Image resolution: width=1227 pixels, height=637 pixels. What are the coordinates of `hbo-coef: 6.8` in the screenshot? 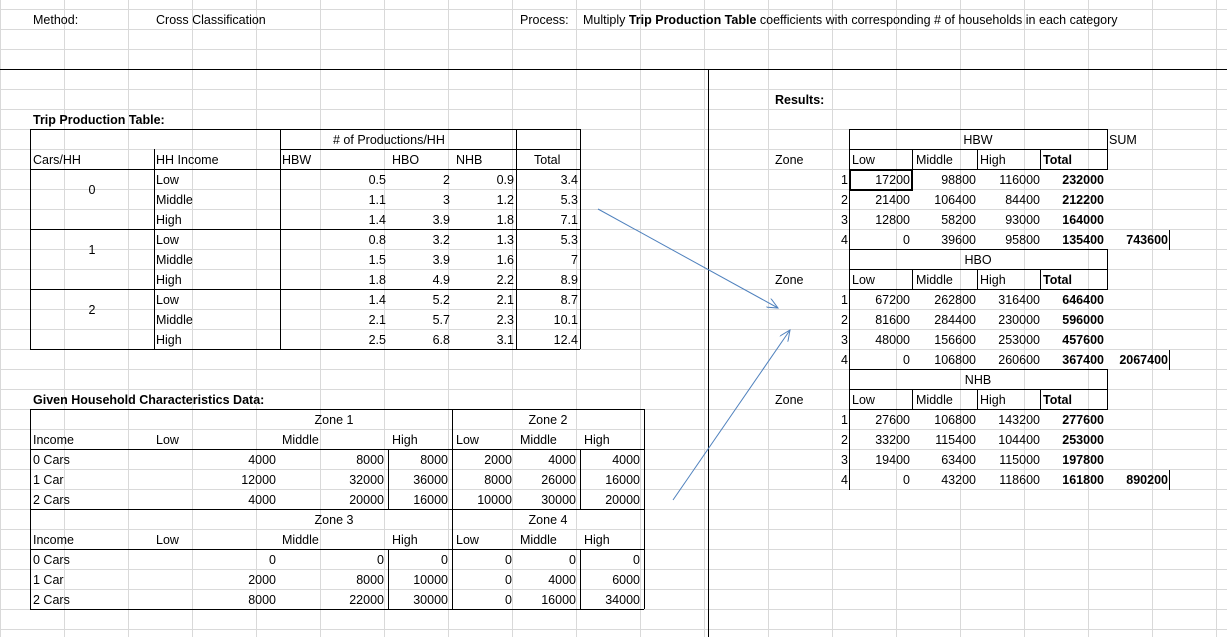 It's located at (419, 340).